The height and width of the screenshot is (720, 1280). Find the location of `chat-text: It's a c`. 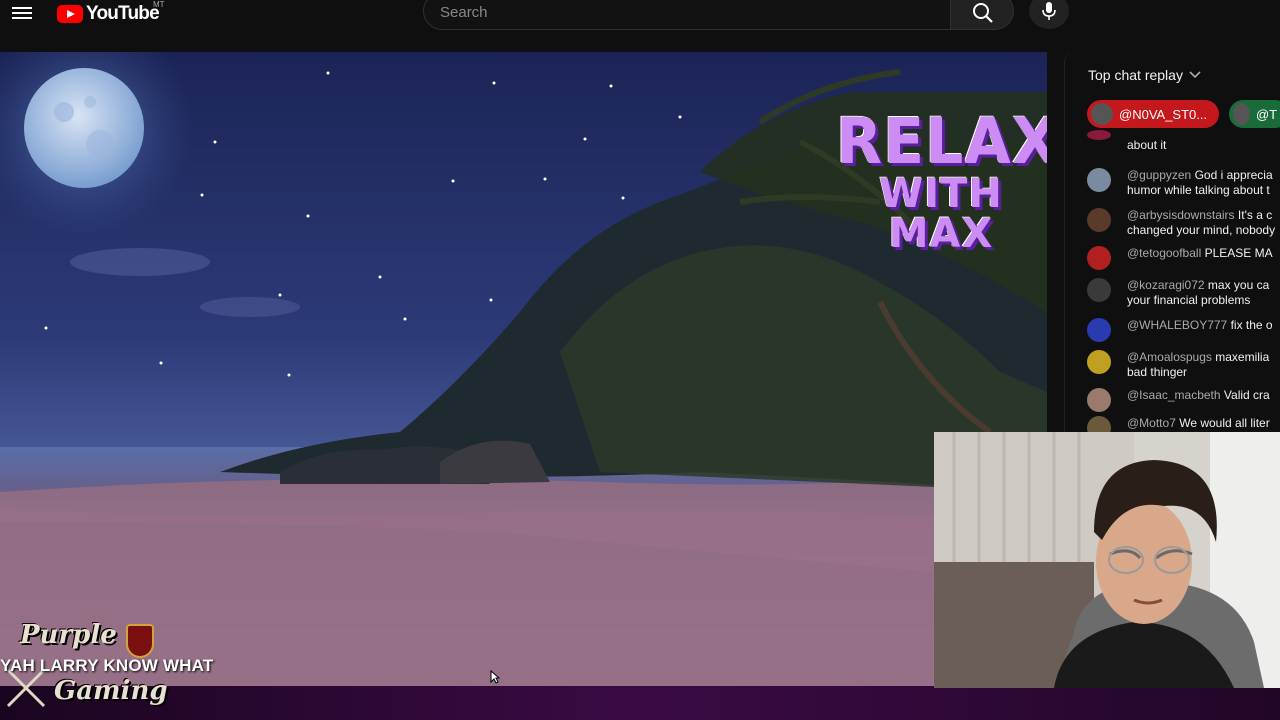

chat-text: It's a c is located at coordinates (1255, 215).